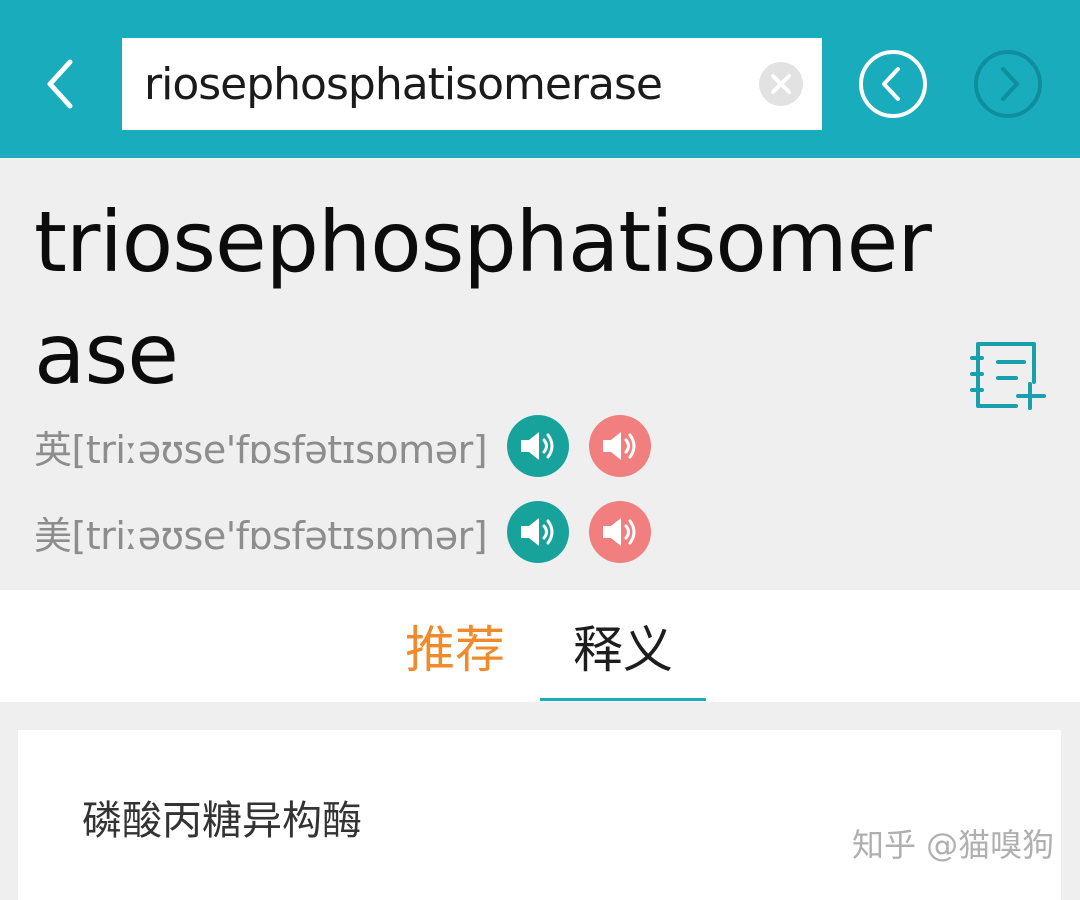 This screenshot has width=1080, height=900. I want to click on clear-icon, so click(781, 84).